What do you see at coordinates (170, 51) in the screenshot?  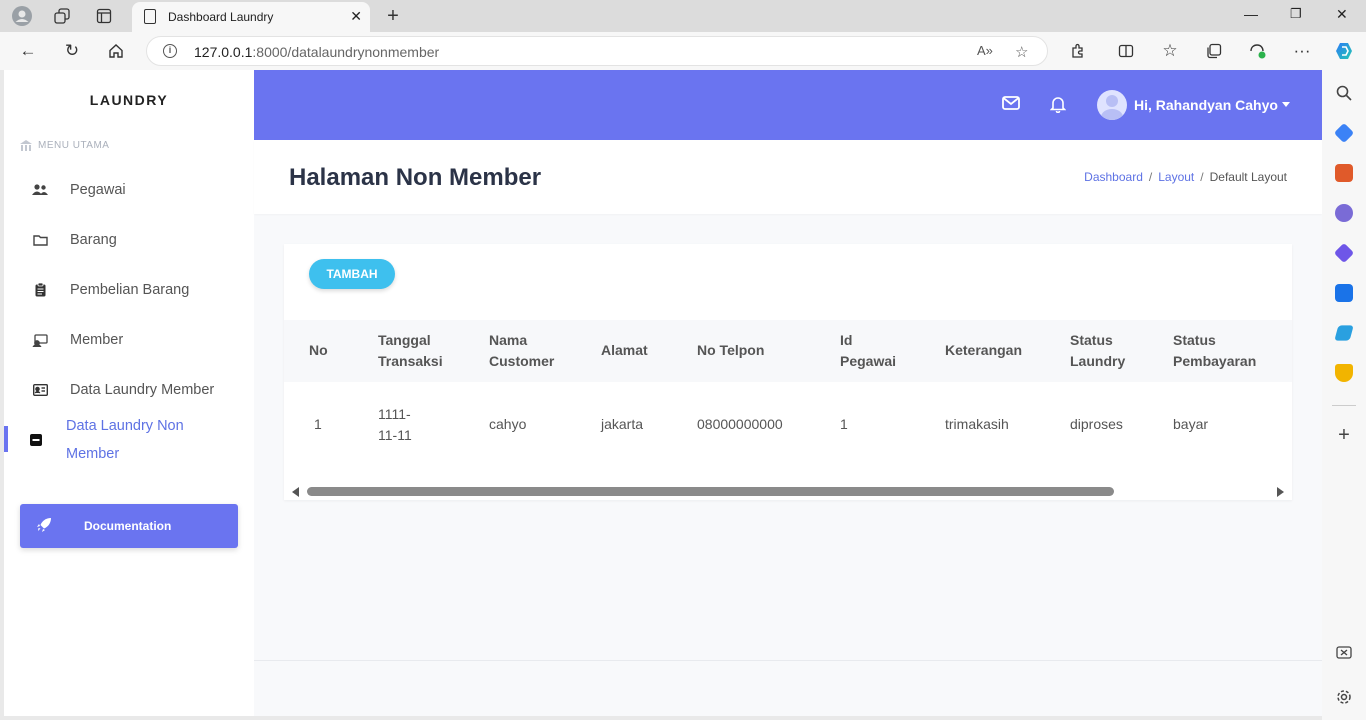 I see `site-info-icon: i` at bounding box center [170, 51].